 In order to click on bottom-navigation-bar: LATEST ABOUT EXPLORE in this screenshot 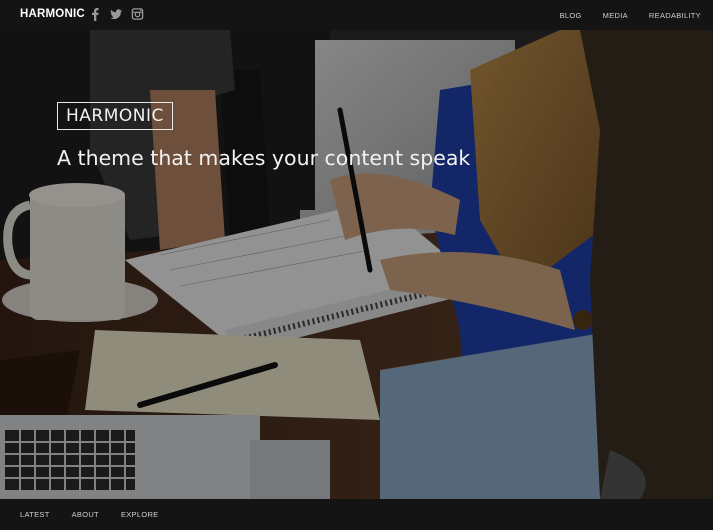, I will do `click(356, 514)`.